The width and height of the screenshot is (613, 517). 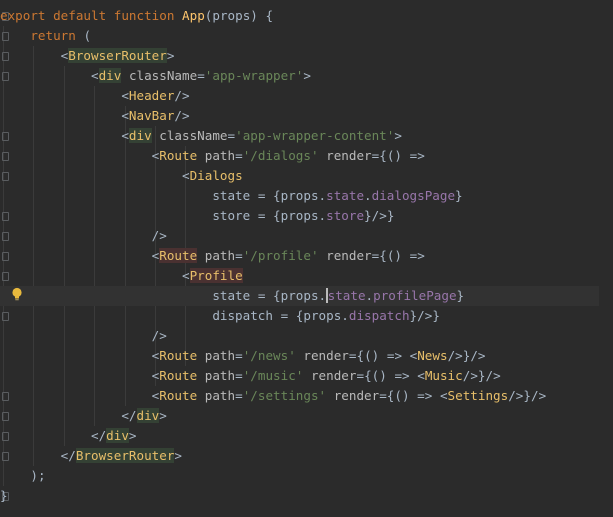 What do you see at coordinates (212, 256) in the screenshot?
I see `code-line-13: <Route path='/profile' render={() =>` at bounding box center [212, 256].